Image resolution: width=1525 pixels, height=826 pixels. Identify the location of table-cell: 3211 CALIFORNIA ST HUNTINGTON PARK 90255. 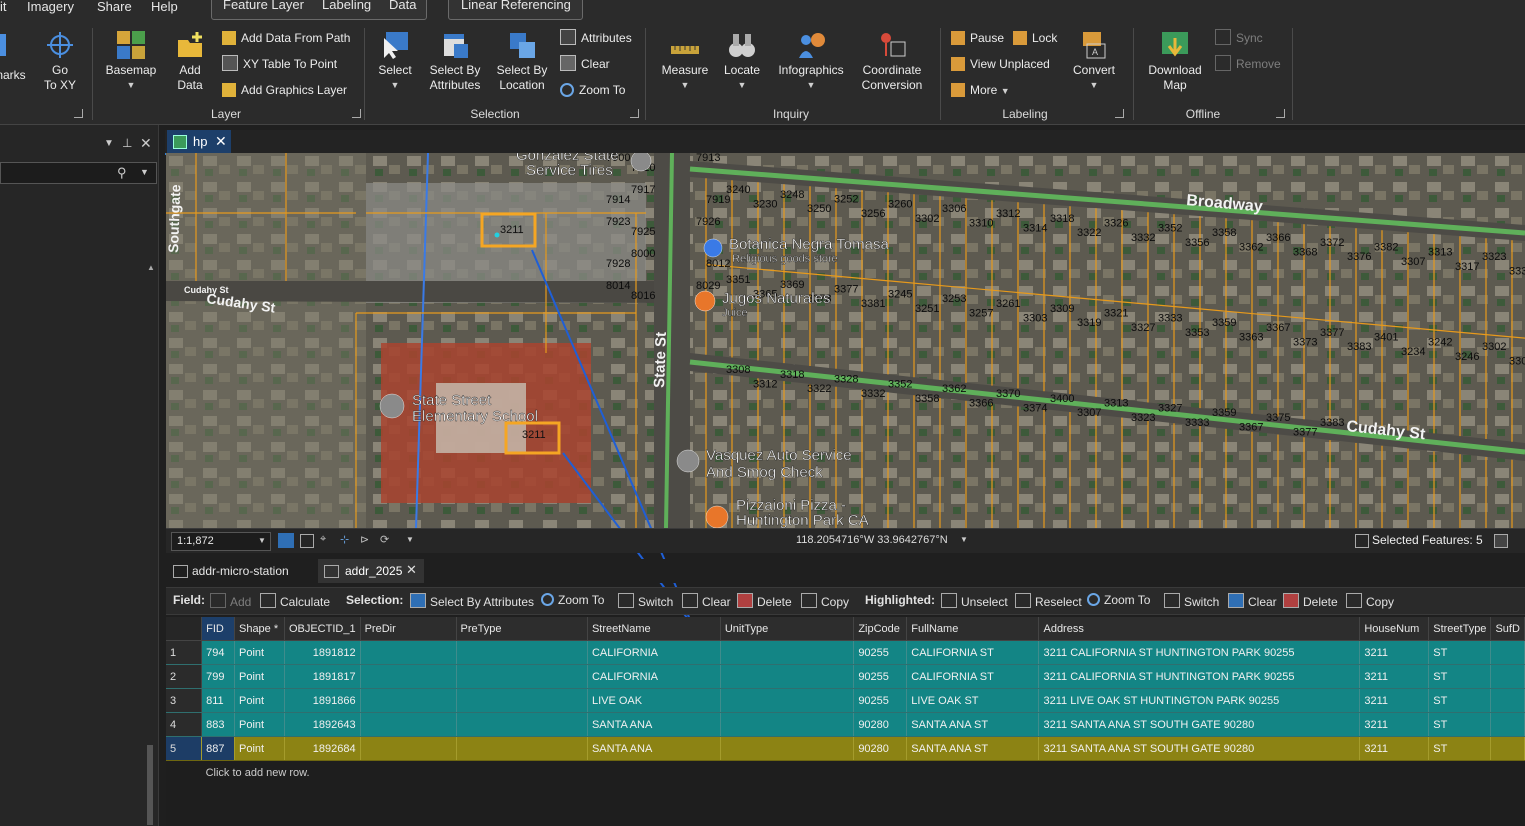
(1199, 652).